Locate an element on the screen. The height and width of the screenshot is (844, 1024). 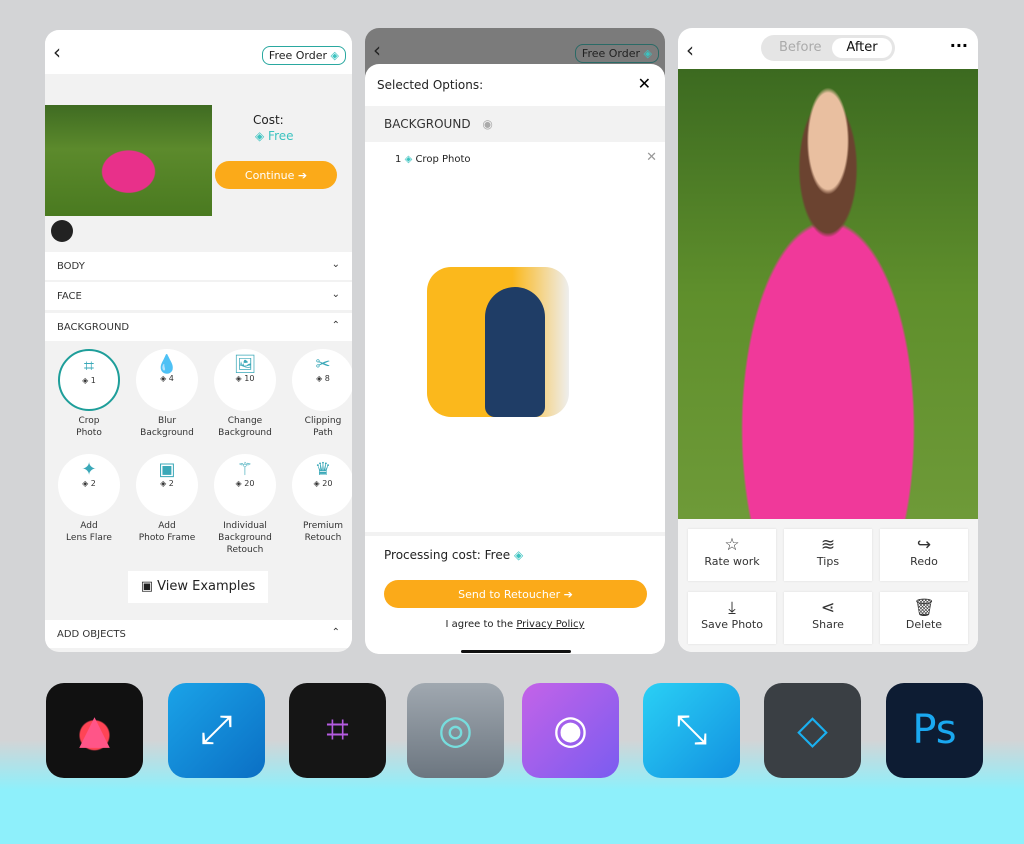
coins-icon: ≋ is located at coordinates (828, 545).